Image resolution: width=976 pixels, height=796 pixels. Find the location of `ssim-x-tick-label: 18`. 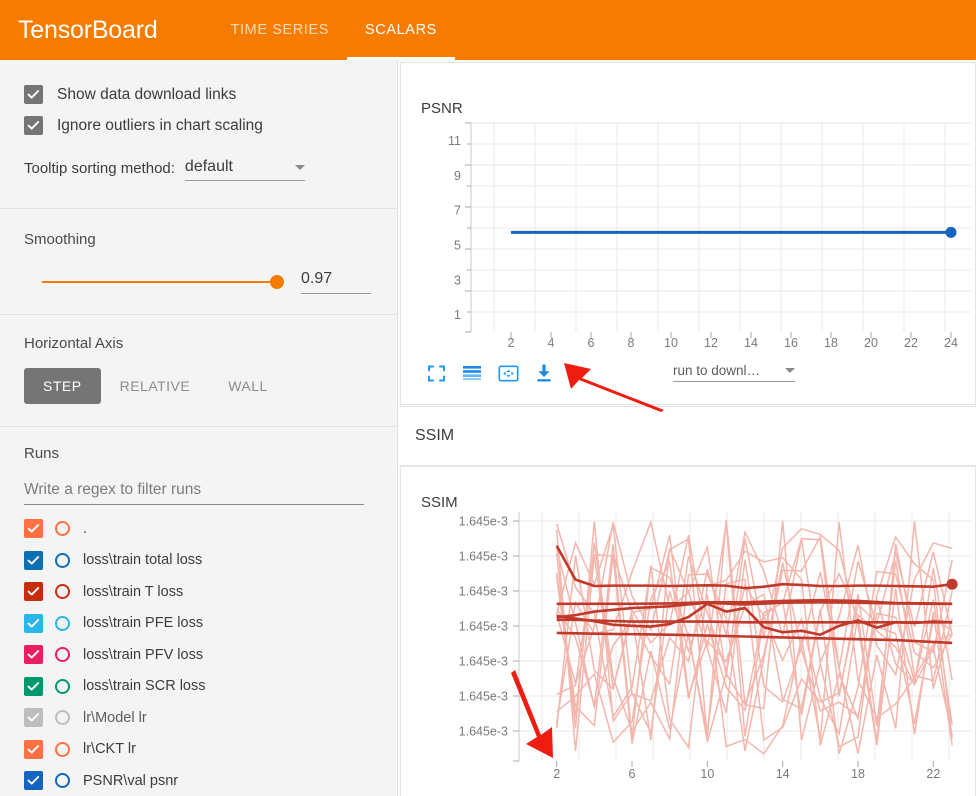

ssim-x-tick-label: 18 is located at coordinates (858, 774).